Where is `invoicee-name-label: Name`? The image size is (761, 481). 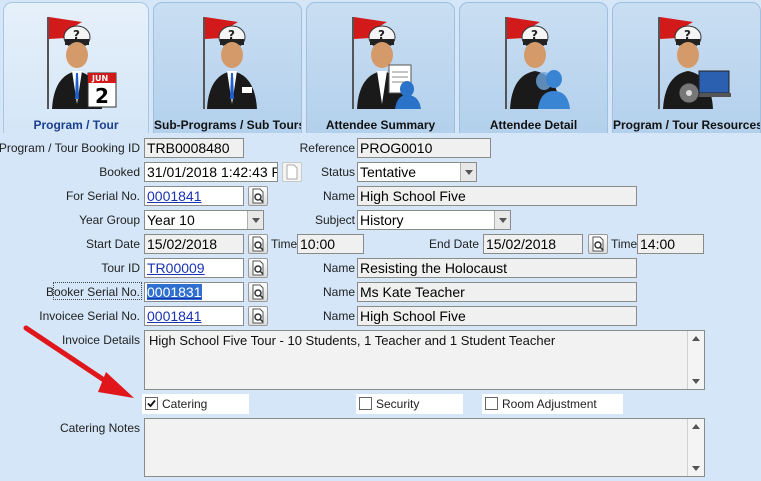
invoicee-name-label: Name is located at coordinates (338, 316).